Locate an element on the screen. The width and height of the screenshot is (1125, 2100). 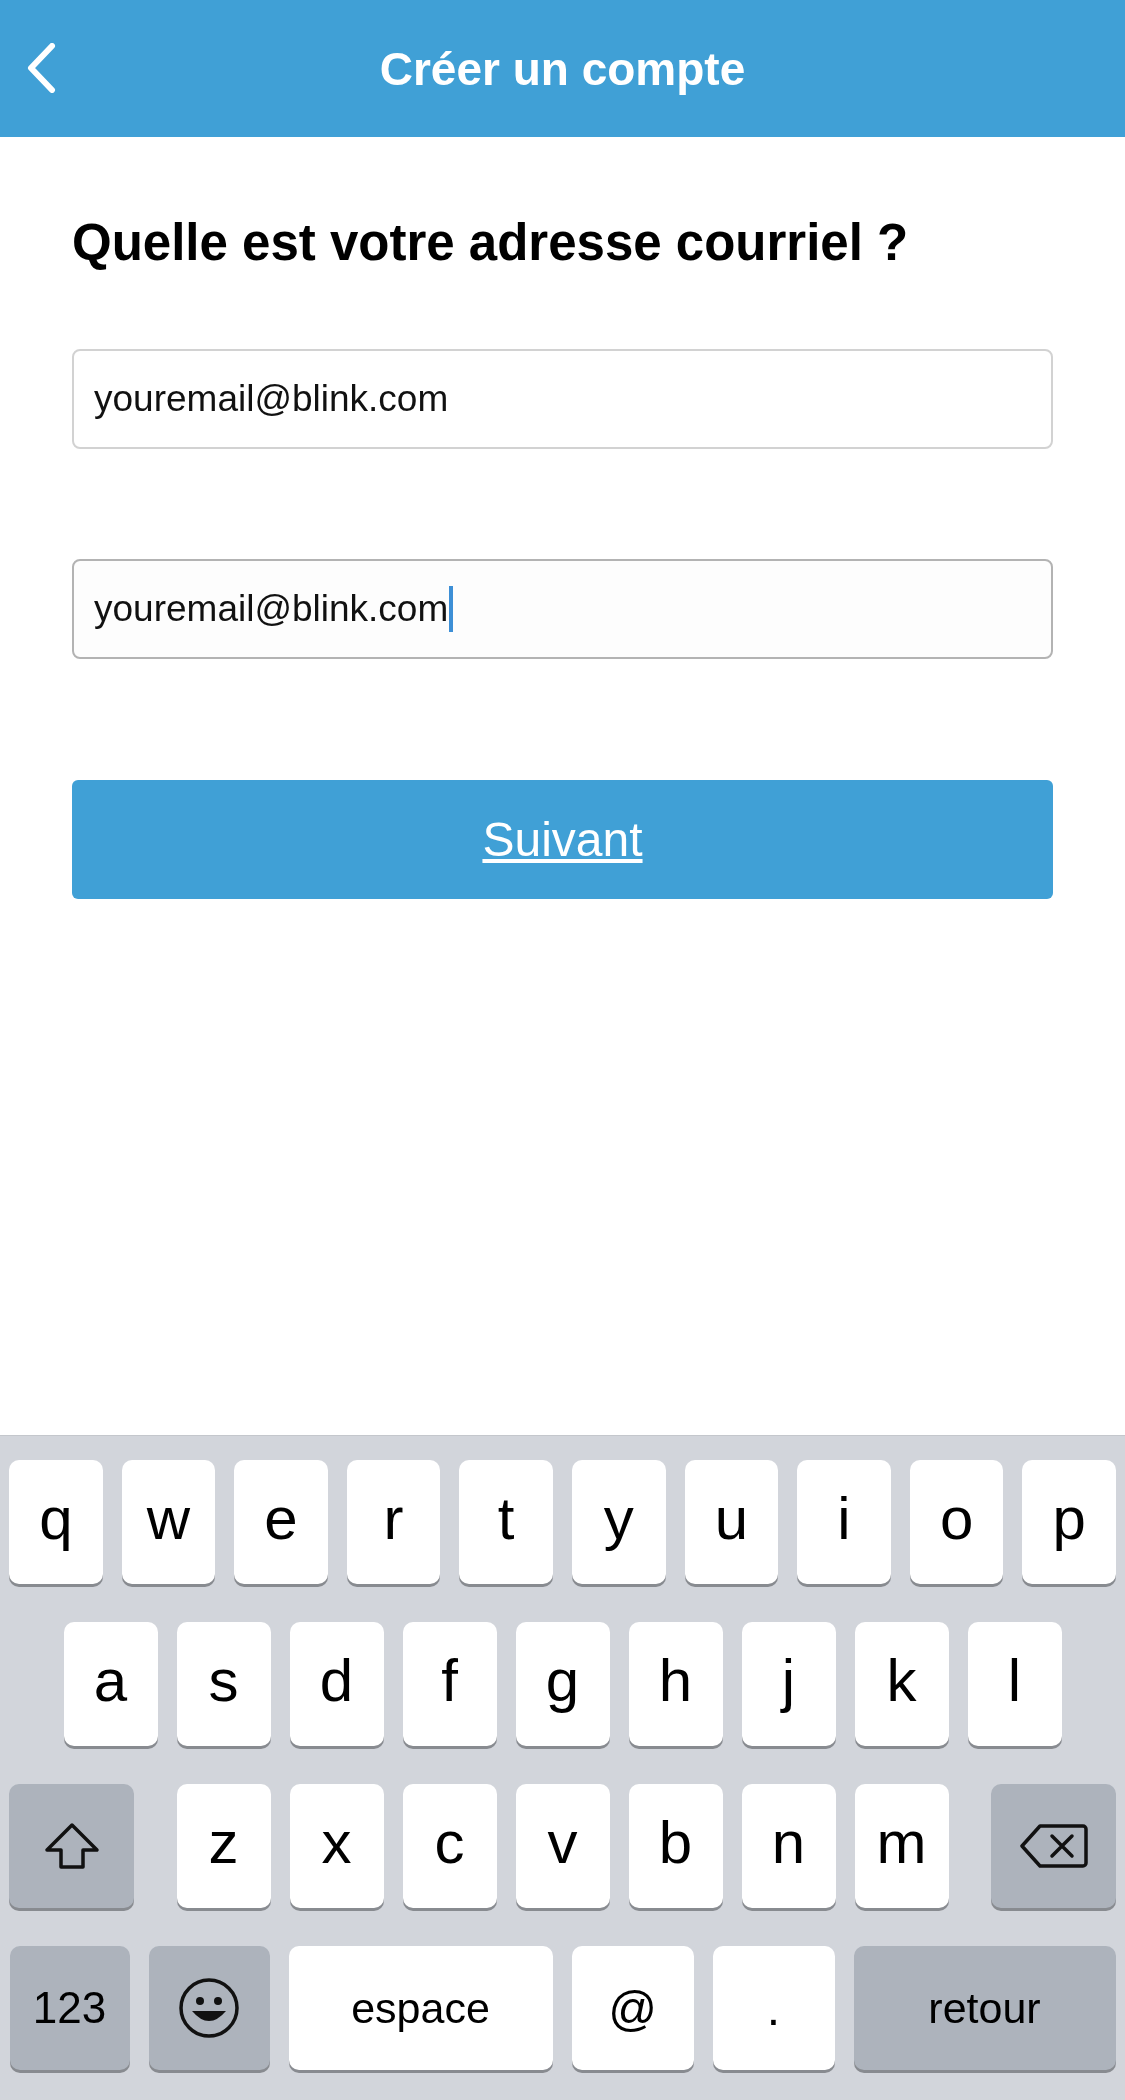
letter-key: a is located at coordinates (110, 1684).